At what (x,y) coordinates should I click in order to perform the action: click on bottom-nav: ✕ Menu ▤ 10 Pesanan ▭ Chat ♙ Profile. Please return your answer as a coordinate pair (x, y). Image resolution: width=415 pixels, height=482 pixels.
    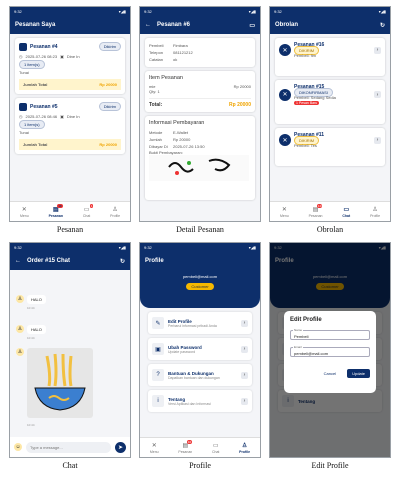
    Looking at the image, I should click on (330, 211).